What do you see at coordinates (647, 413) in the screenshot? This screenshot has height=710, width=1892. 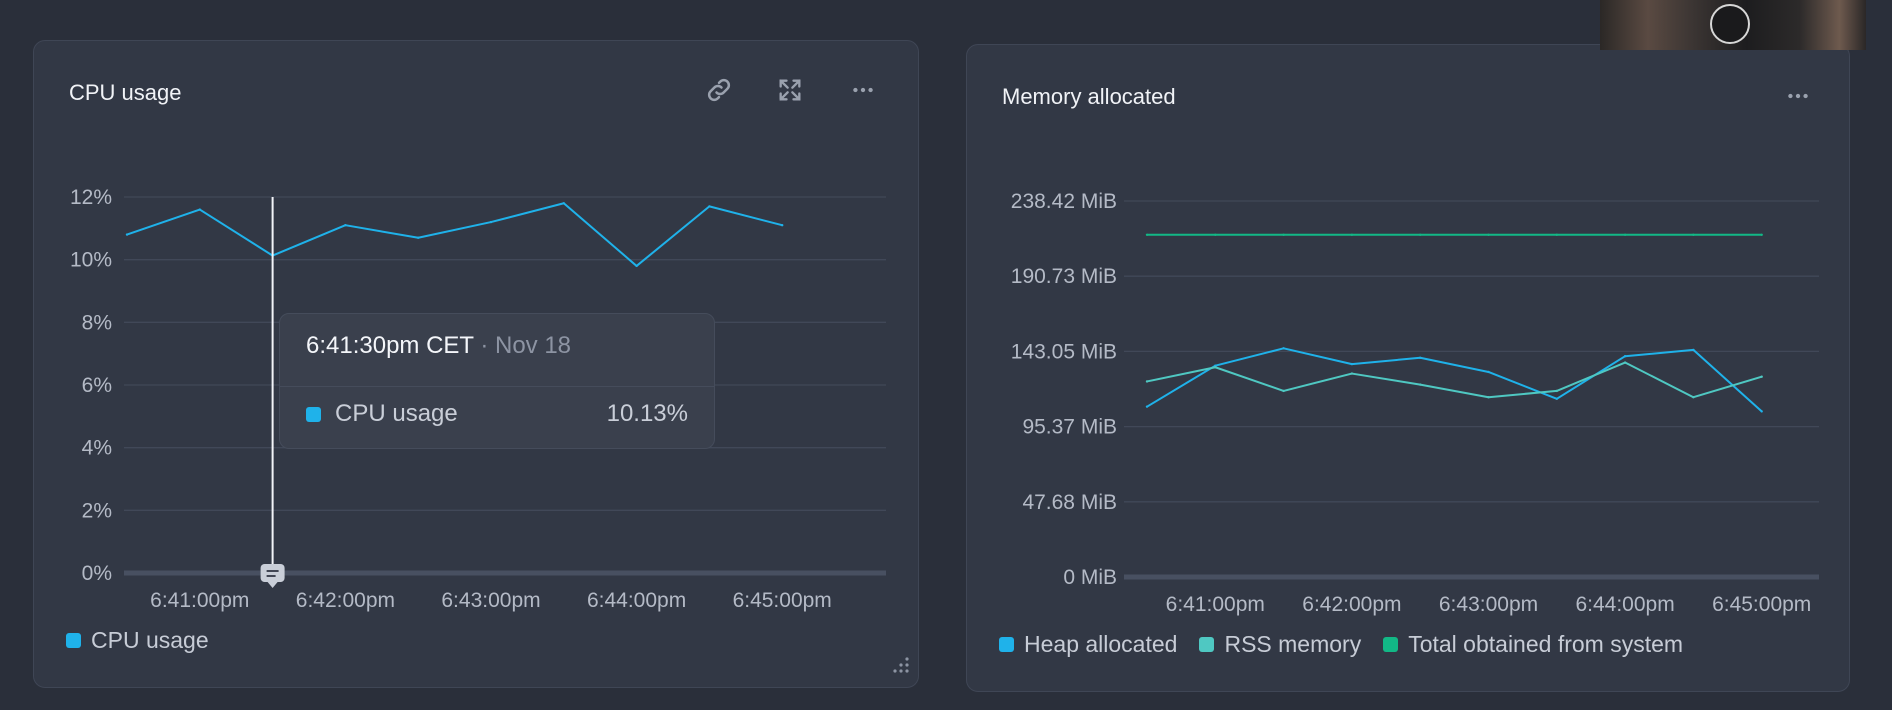 I see `tooltip-value: 10.13%` at bounding box center [647, 413].